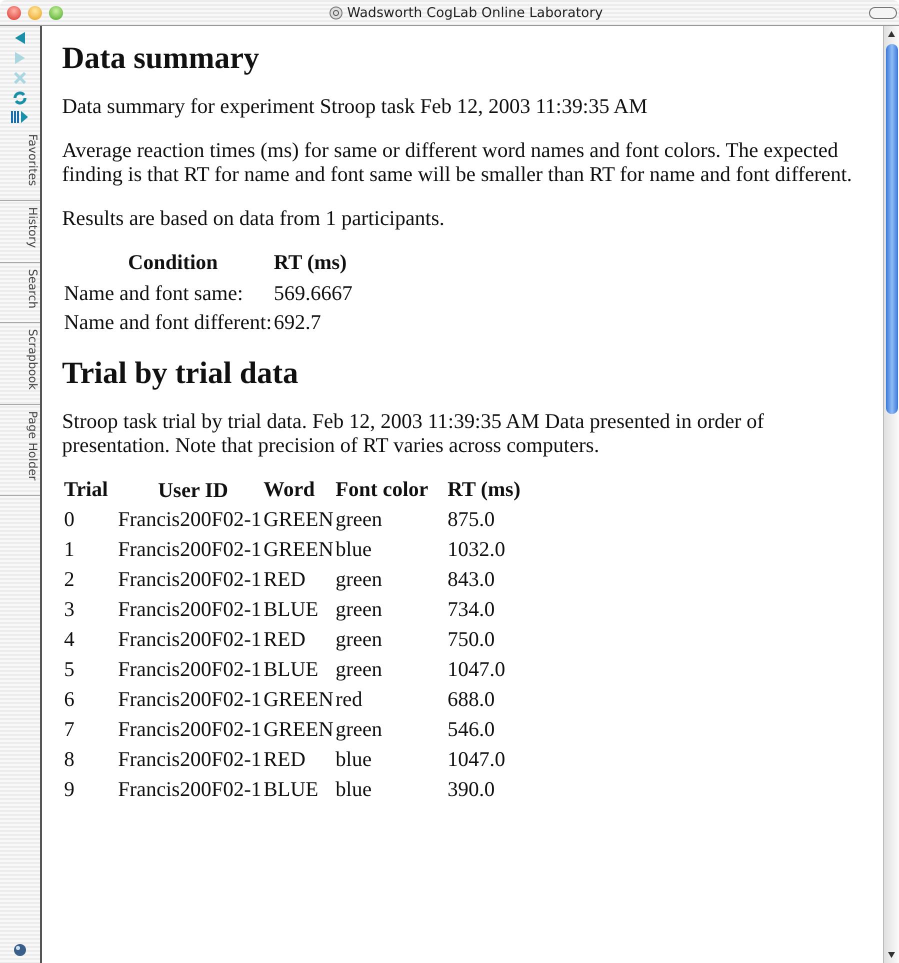 The height and width of the screenshot is (963, 899). I want to click on scroll-down-icon, so click(891, 955).